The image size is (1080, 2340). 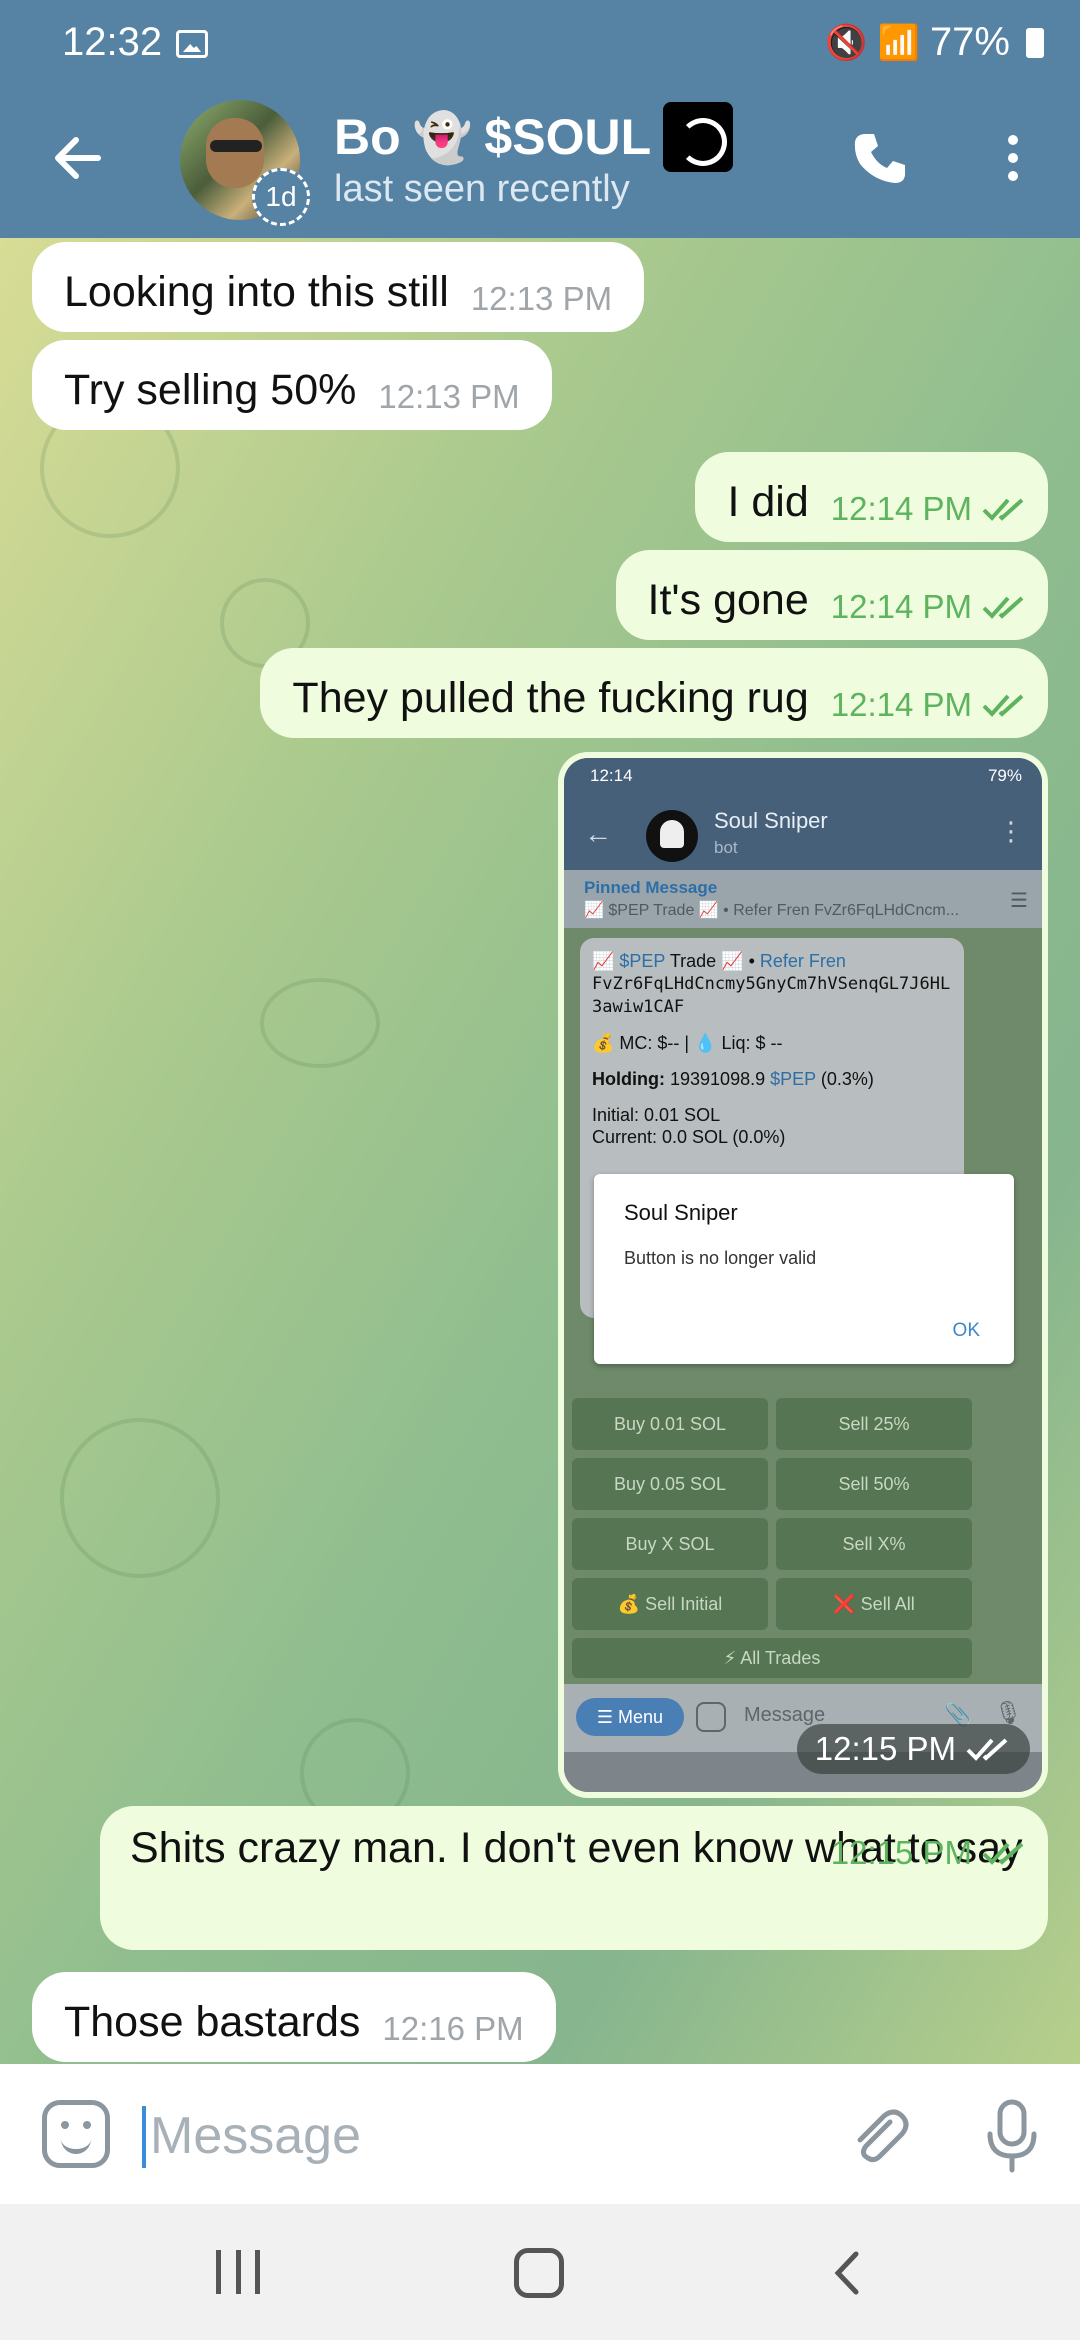 What do you see at coordinates (772, 1658) in the screenshot?
I see `shot-all-trades-button: ⚡ All Trades` at bounding box center [772, 1658].